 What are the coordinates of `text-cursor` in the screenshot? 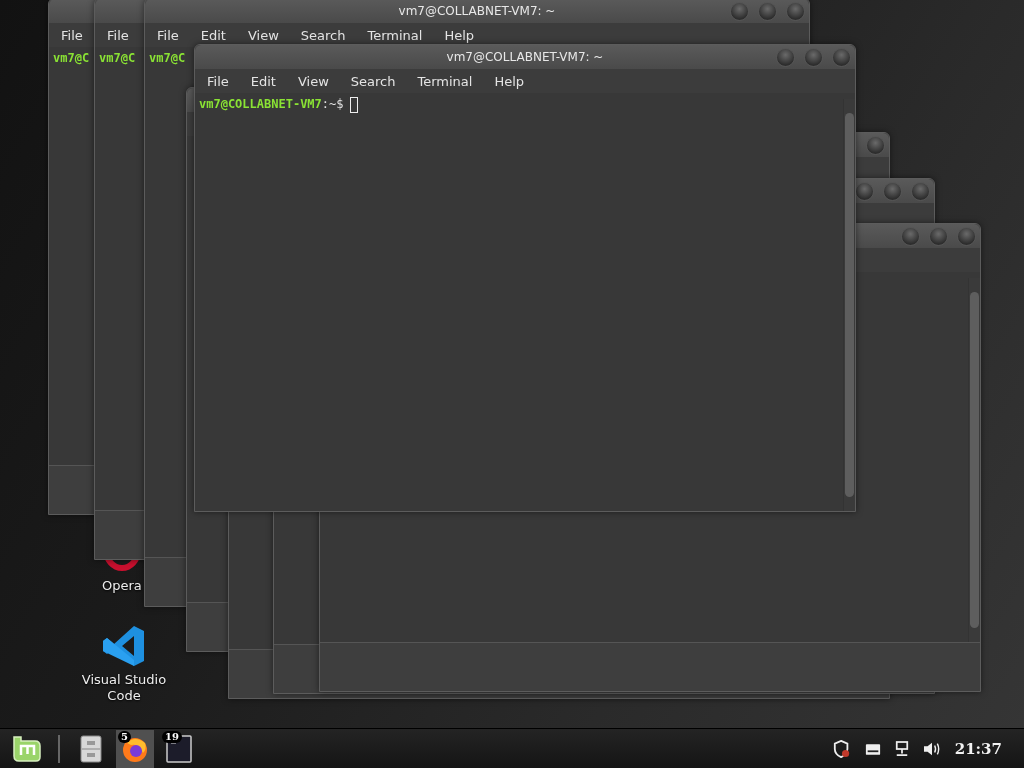 It's located at (353, 105).